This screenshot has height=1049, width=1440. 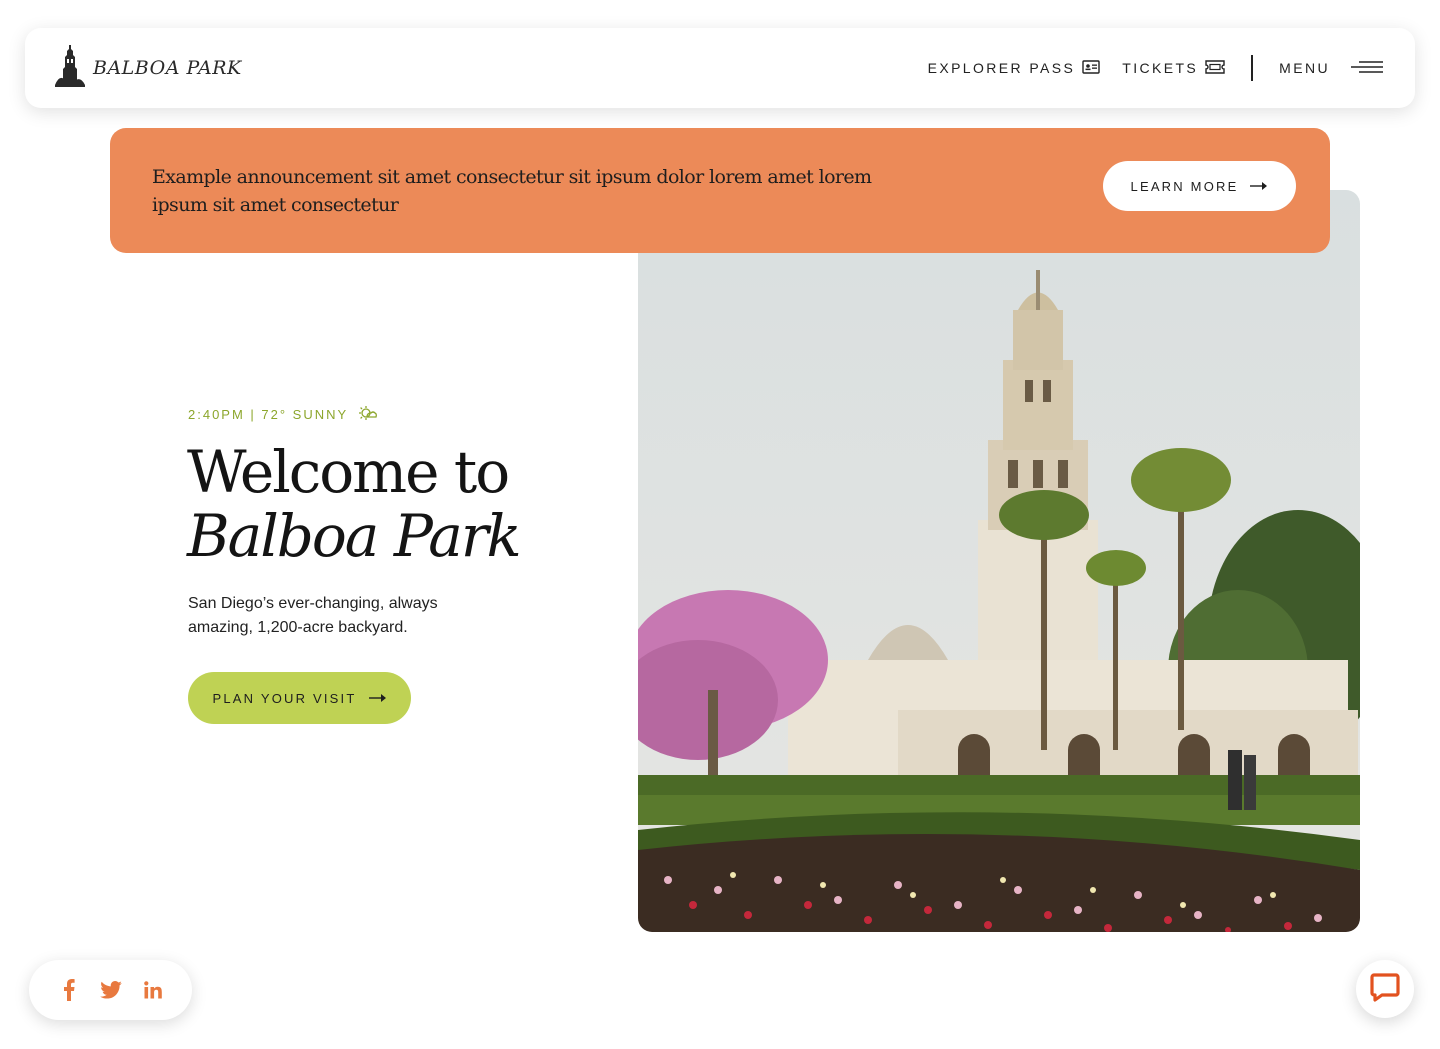 I want to click on social-links, so click(x=110, y=990).